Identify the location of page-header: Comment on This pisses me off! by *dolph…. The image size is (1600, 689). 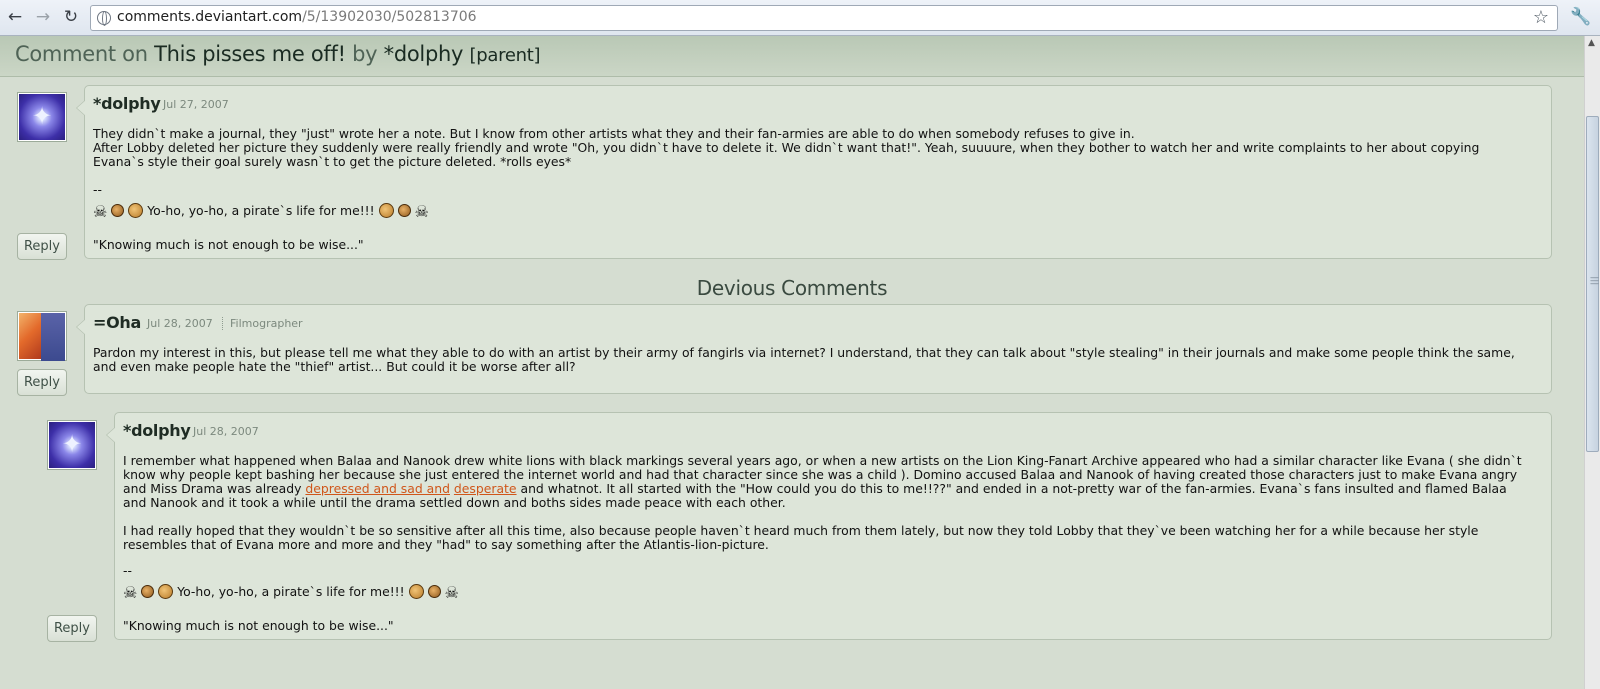
(792, 56).